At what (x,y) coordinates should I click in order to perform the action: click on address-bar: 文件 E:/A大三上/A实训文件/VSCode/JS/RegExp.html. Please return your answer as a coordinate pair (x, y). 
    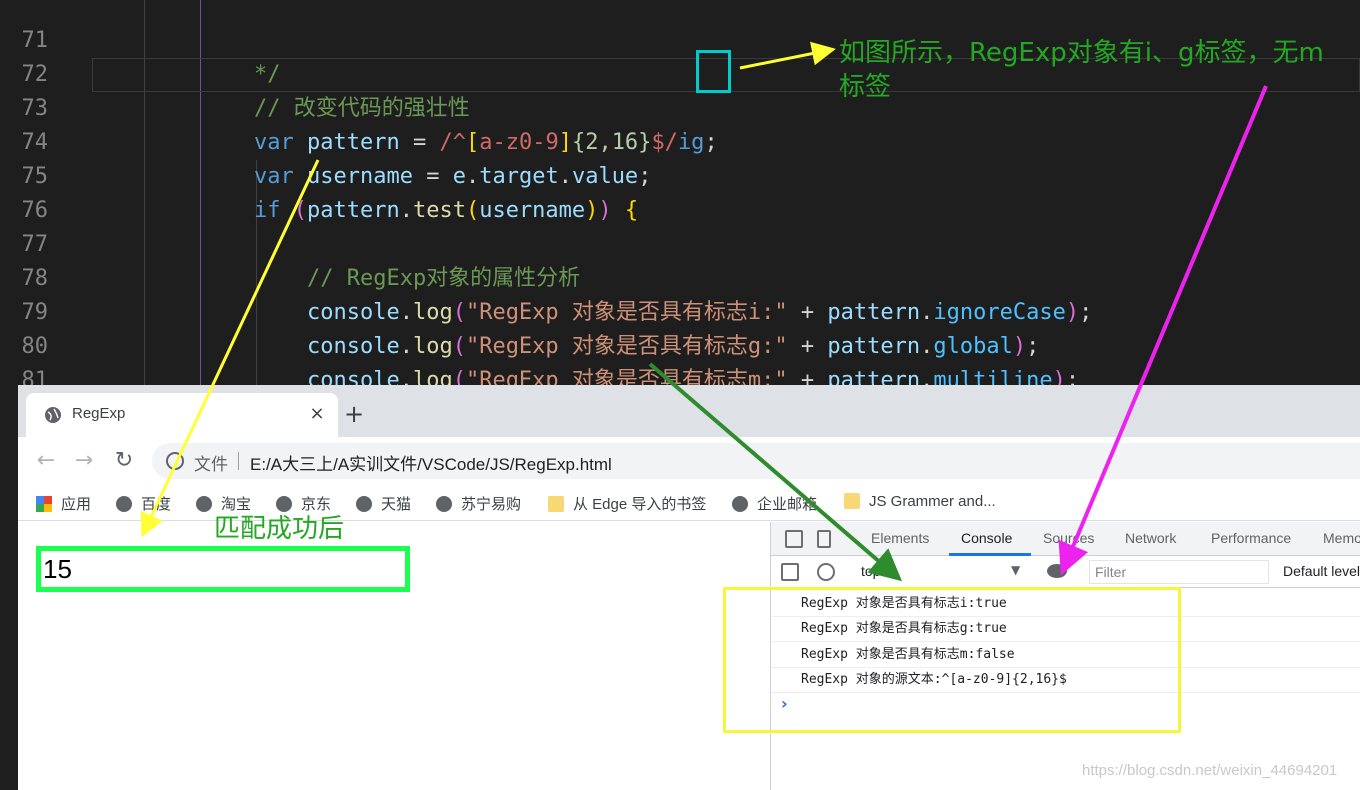
    Looking at the image, I should click on (756, 461).